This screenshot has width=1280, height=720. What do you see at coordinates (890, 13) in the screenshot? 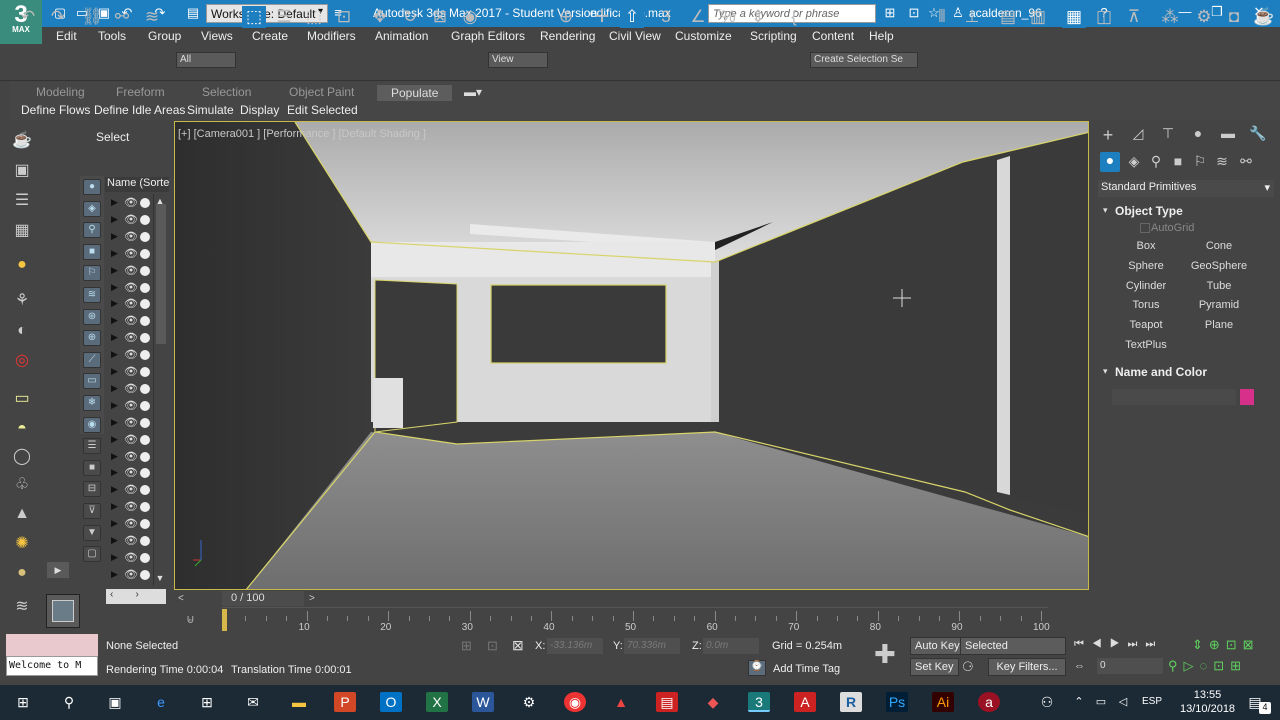
I see `binoculars-icon: ⊞` at bounding box center [890, 13].